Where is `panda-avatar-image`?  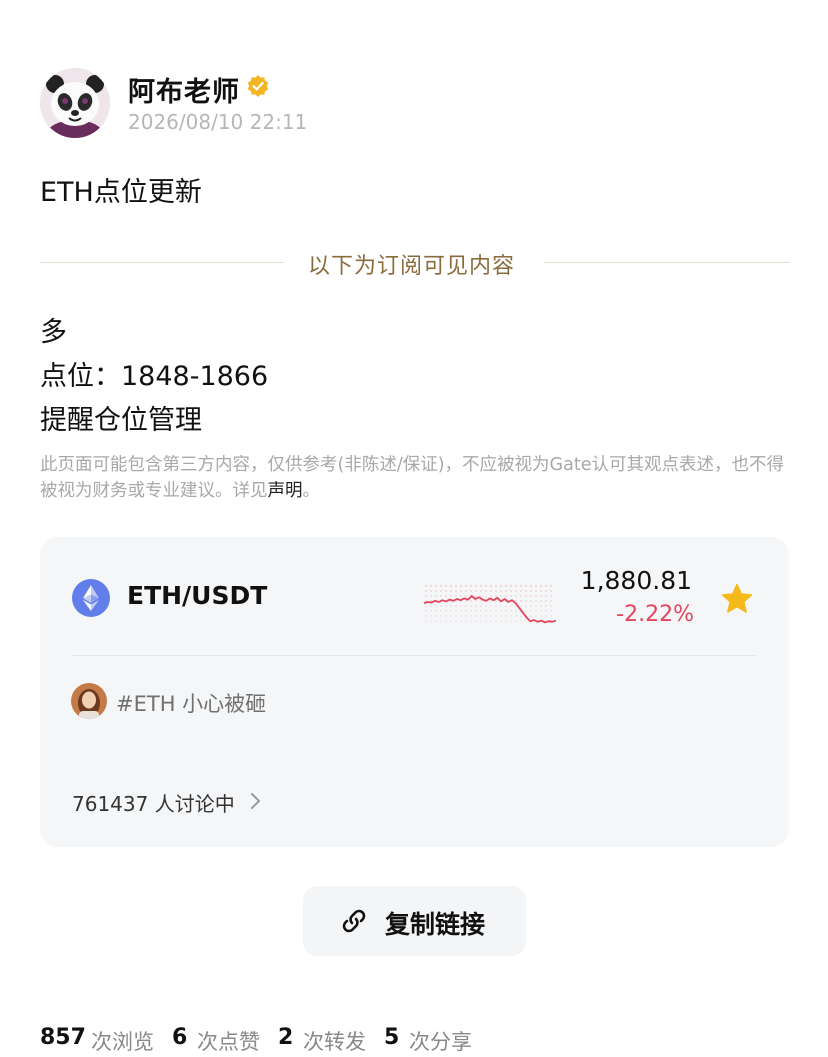 panda-avatar-image is located at coordinates (75, 103).